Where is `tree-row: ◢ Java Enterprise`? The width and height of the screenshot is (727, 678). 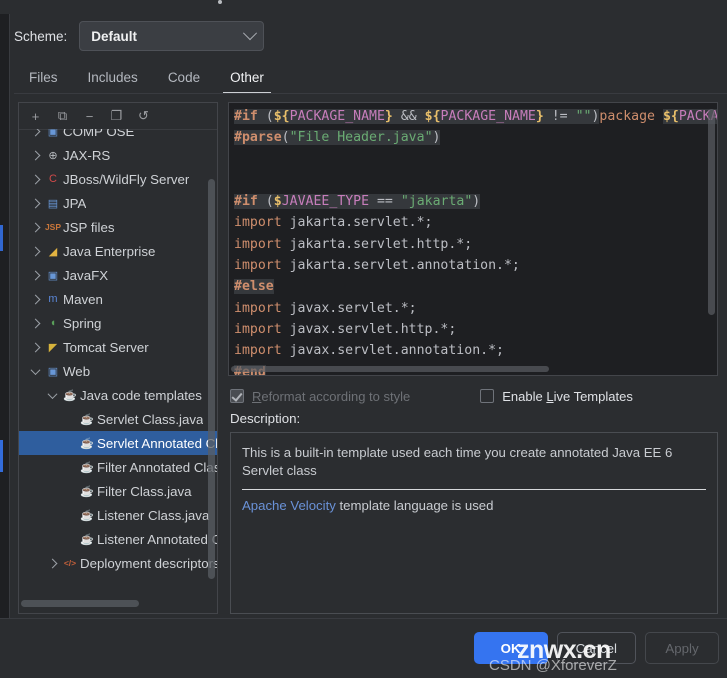
tree-row: ◢ Java Enterprise is located at coordinates (118, 251).